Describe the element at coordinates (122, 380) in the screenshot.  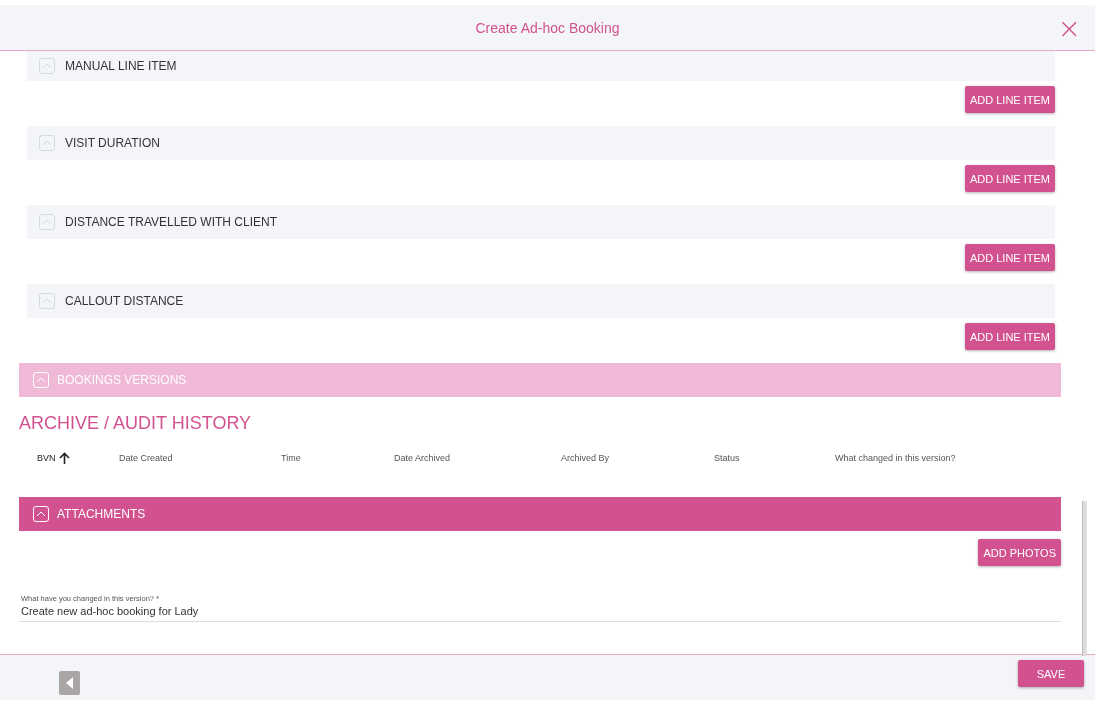
I see `section-title: BOOKINGS VERSIONS` at that location.